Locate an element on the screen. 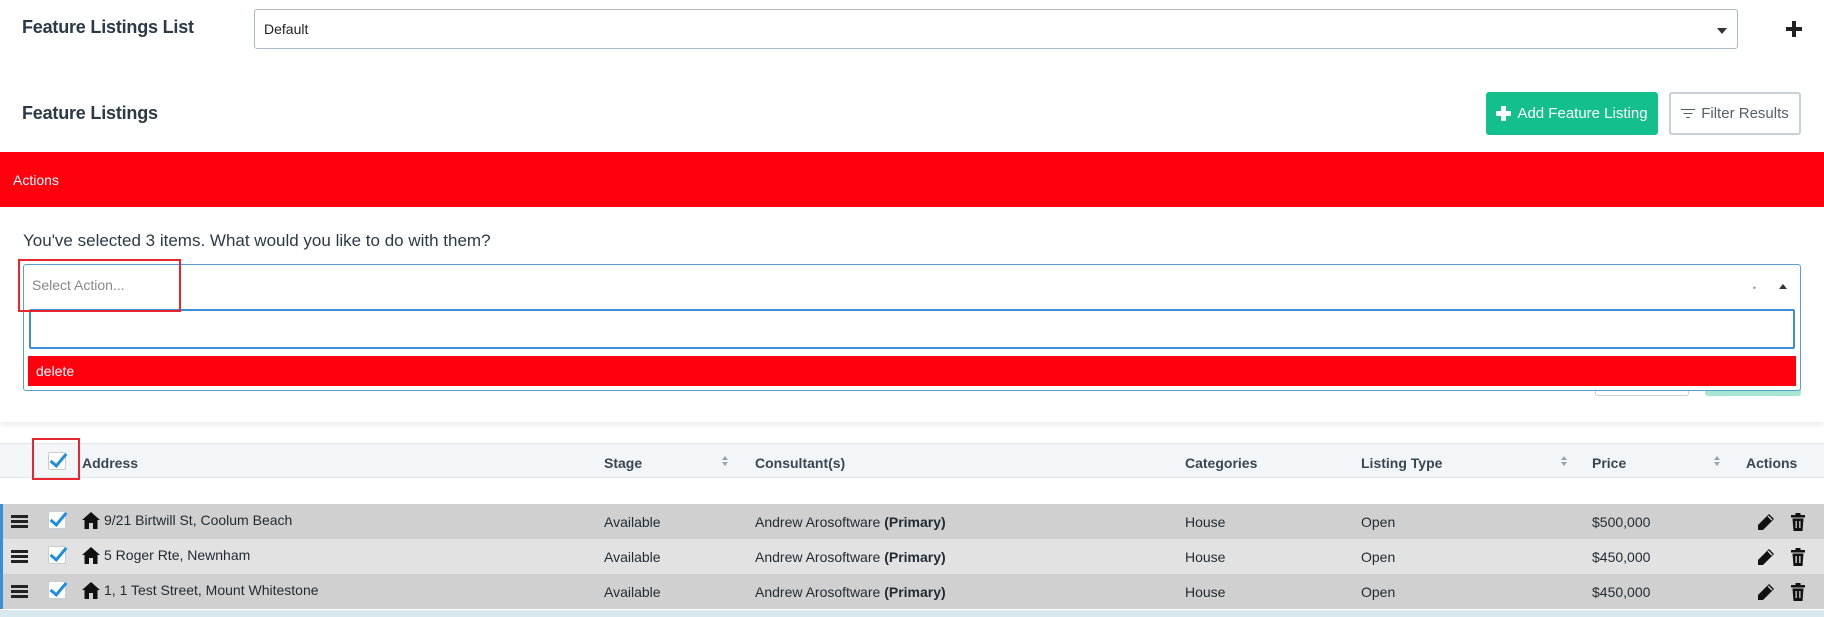 Image resolution: width=1824 pixels, height=617 pixels. plus-icon is located at coordinates (1504, 113).